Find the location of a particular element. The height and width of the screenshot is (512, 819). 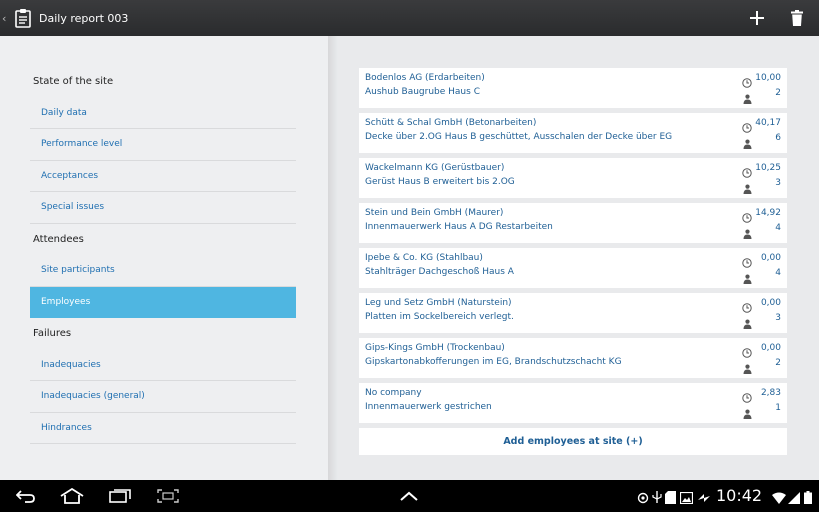

entry-hours: 2,83 is located at coordinates (770, 393).